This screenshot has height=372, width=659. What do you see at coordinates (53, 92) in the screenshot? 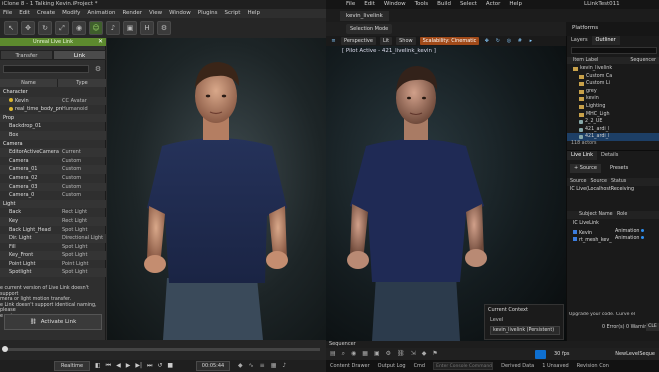
I see `tree-category: Character` at bounding box center [53, 92].